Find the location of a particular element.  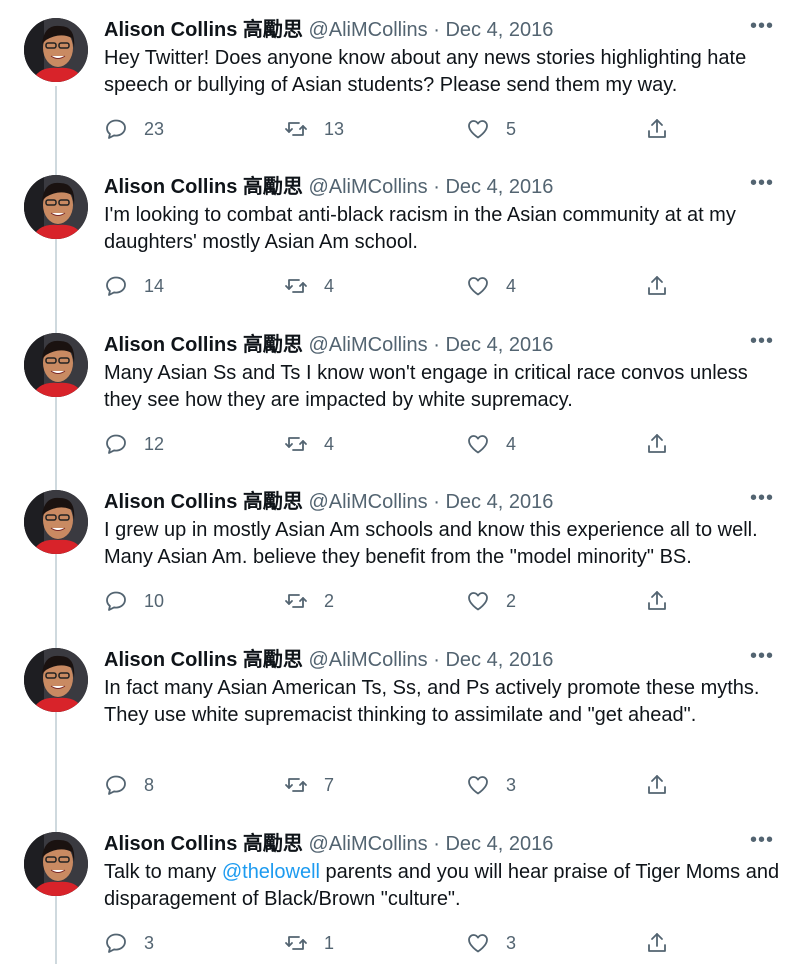

tweet-actions: 12 4 4 is located at coordinates (394, 444).